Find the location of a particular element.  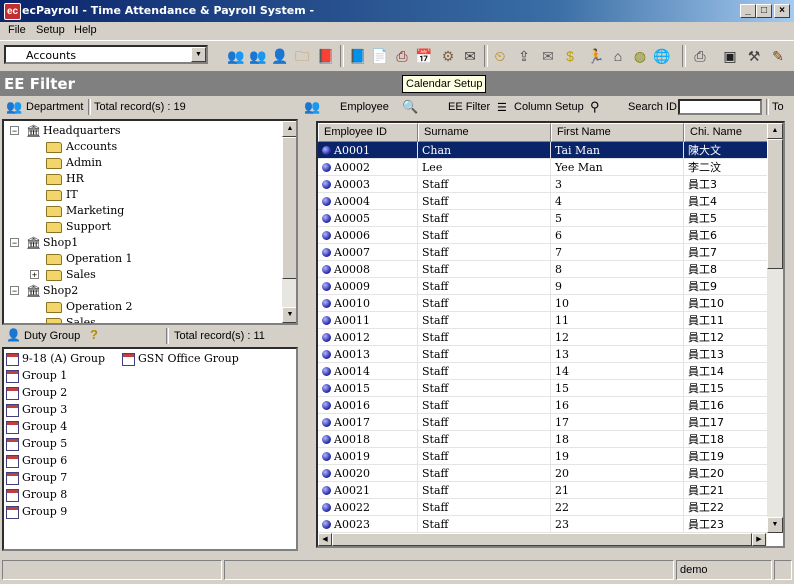

menu-help: Help is located at coordinates (85, 30).